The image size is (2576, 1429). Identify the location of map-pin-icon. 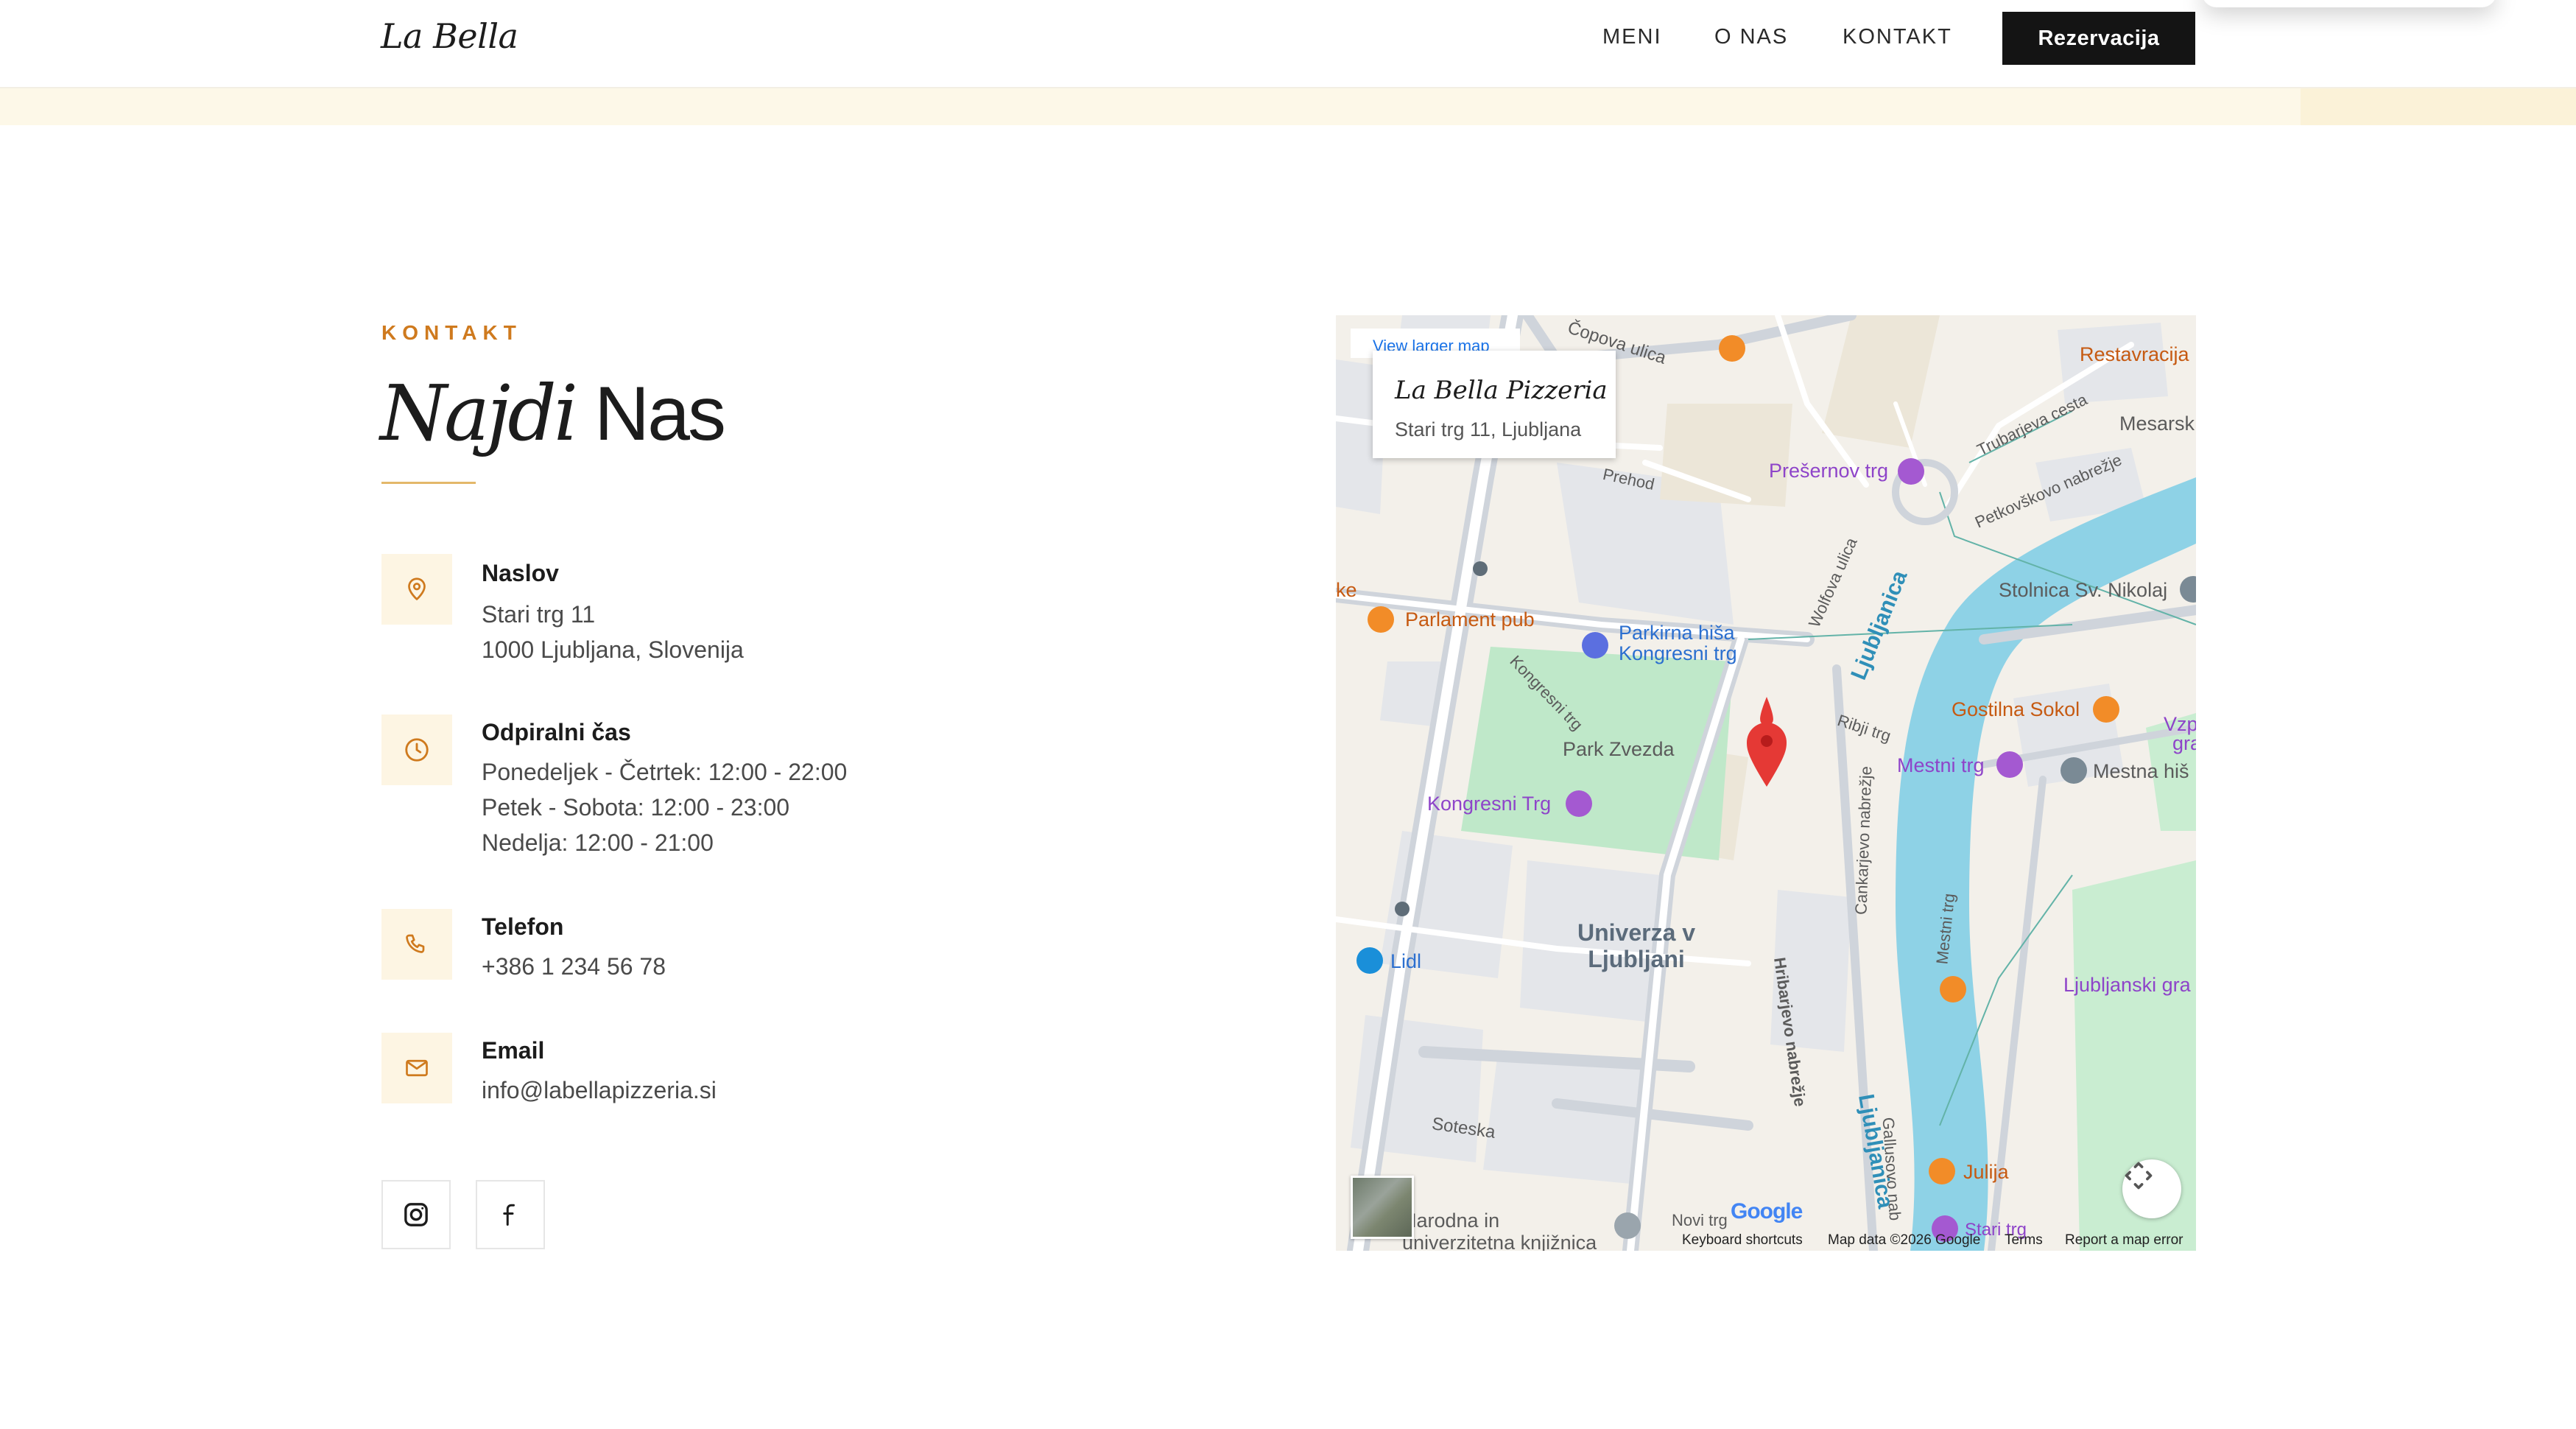
(416, 590).